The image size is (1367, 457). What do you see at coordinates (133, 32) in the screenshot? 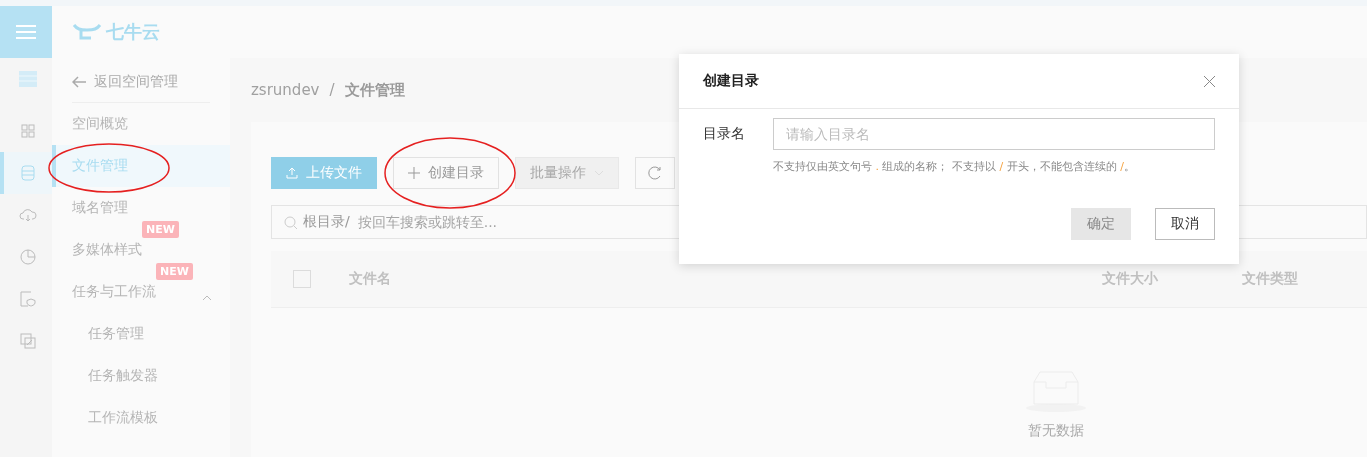
I see `logo-text: 七牛云` at bounding box center [133, 32].